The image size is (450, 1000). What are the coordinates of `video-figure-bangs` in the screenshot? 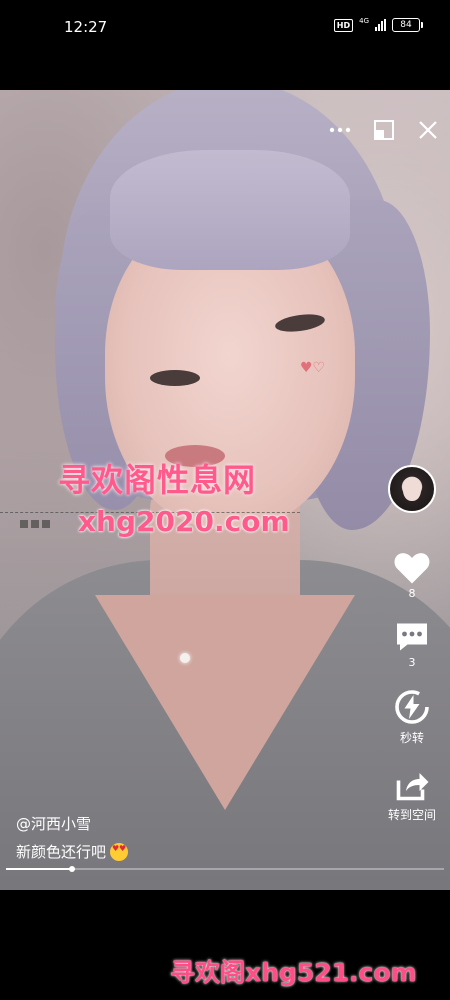 It's located at (230, 210).